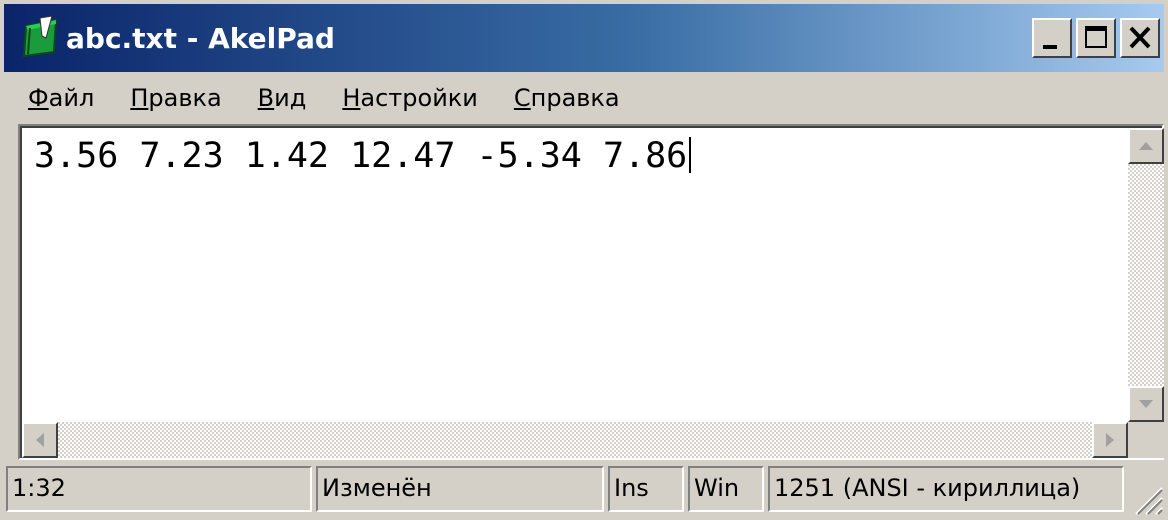  What do you see at coordinates (584, 38) in the screenshot?
I see `title-bar: abc.txt - AkelPad` at bounding box center [584, 38].